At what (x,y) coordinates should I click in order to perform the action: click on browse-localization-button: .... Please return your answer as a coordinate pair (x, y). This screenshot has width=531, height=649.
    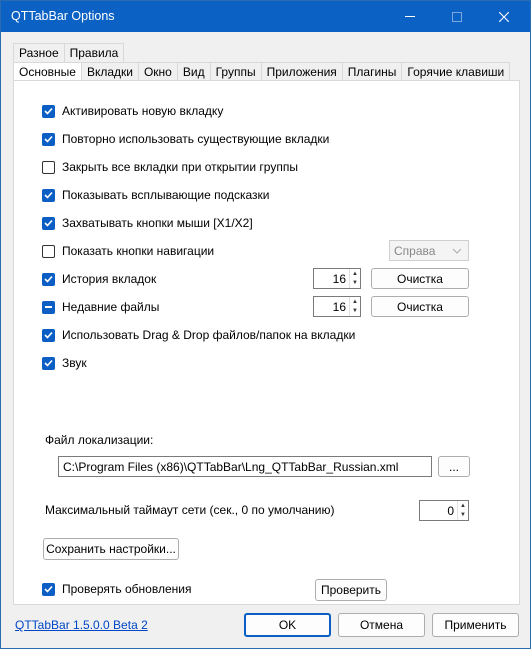
    Looking at the image, I should click on (454, 466).